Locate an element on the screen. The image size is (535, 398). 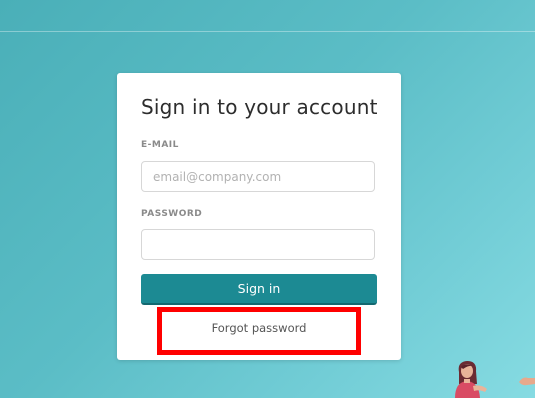
password-label: PASSWORD is located at coordinates (172, 214).